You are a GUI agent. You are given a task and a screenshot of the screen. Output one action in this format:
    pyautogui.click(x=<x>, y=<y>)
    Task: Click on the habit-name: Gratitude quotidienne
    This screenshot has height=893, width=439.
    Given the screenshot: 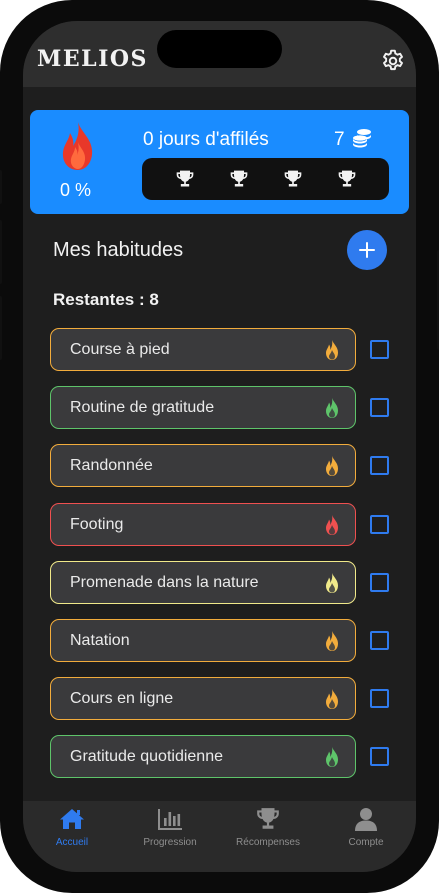 What is the action you would take?
    pyautogui.click(x=146, y=756)
    